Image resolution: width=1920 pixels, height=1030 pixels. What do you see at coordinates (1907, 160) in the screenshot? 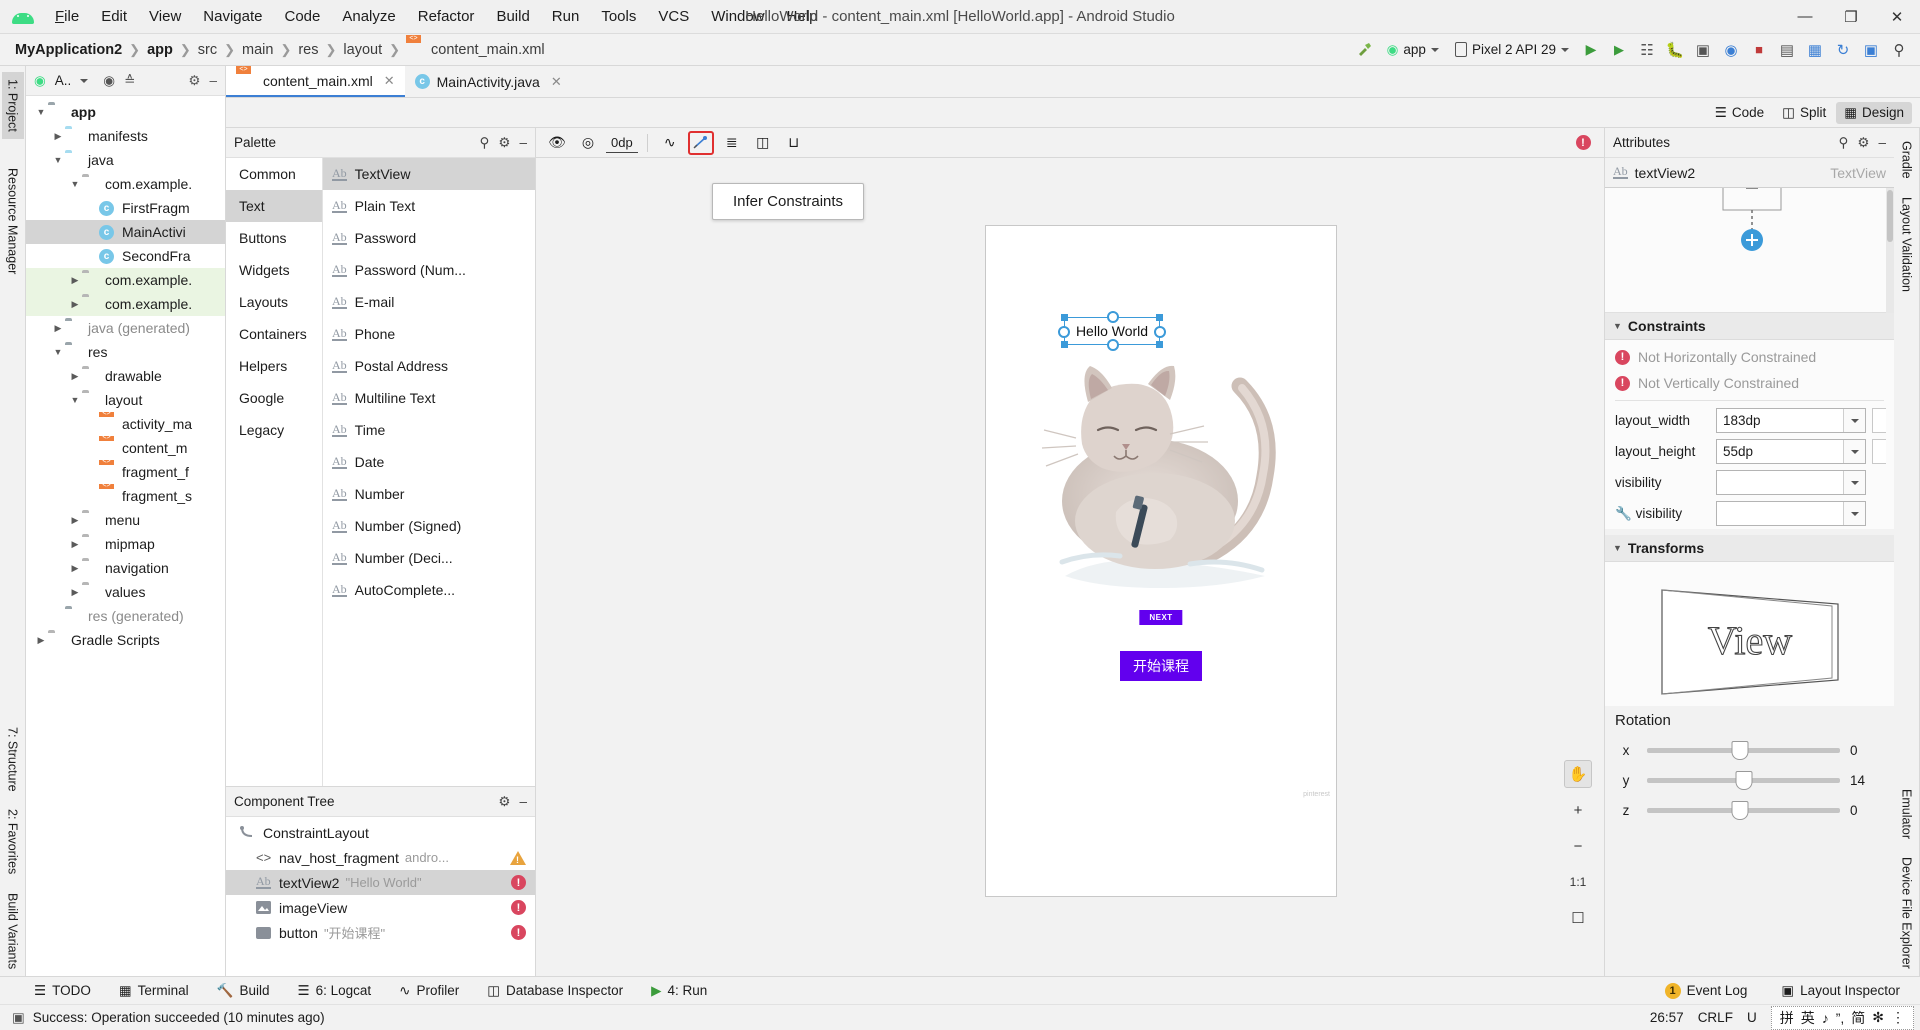
I see `rail-item-gradle: Gradle` at bounding box center [1907, 160].